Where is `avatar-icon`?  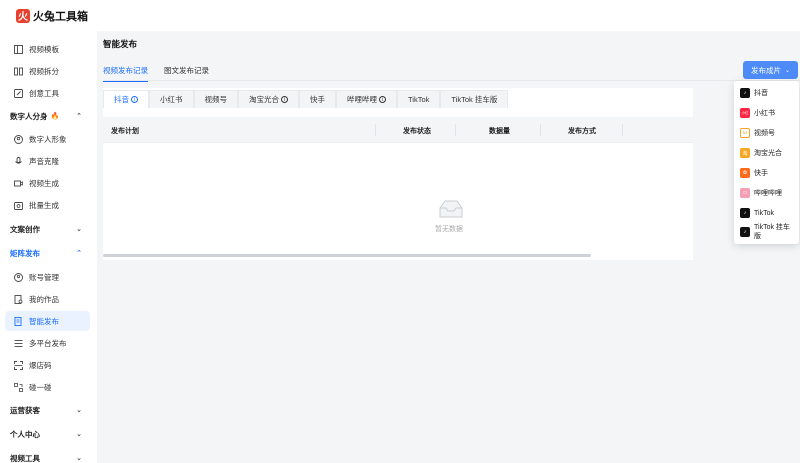 avatar-icon is located at coordinates (18, 139).